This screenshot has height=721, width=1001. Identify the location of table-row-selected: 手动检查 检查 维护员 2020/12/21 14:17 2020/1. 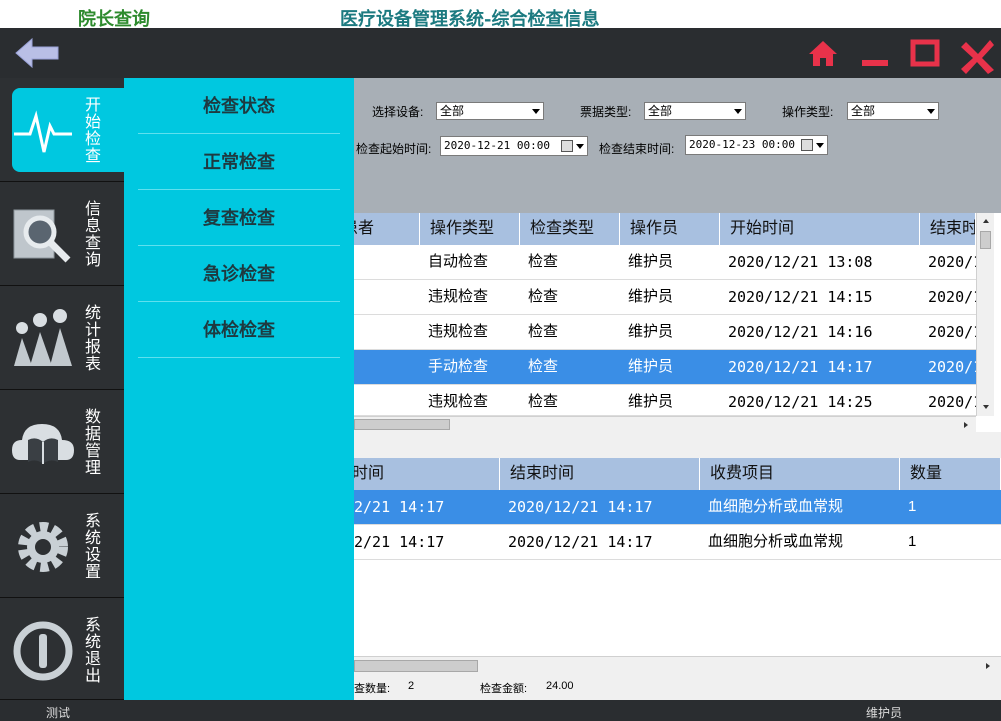
(665, 367).